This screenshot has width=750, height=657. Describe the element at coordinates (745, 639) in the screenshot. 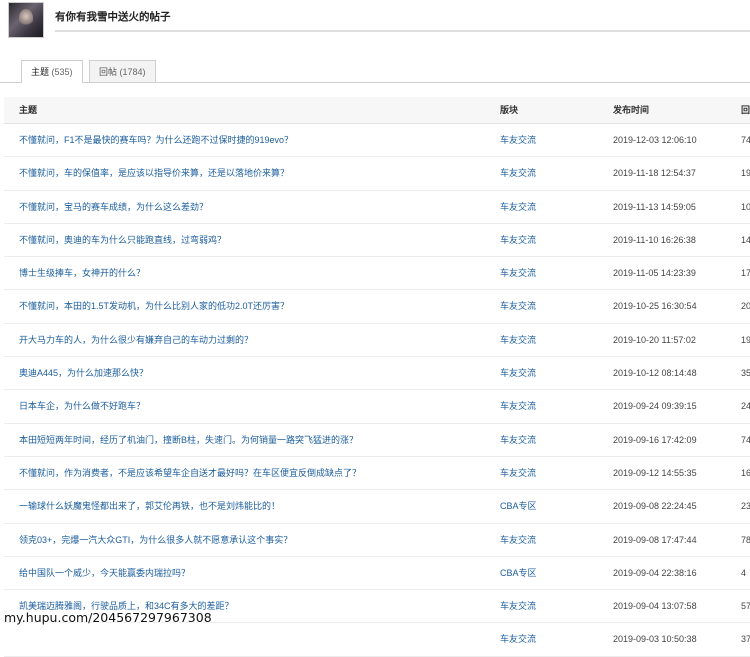

I see `reply-count: 37` at that location.